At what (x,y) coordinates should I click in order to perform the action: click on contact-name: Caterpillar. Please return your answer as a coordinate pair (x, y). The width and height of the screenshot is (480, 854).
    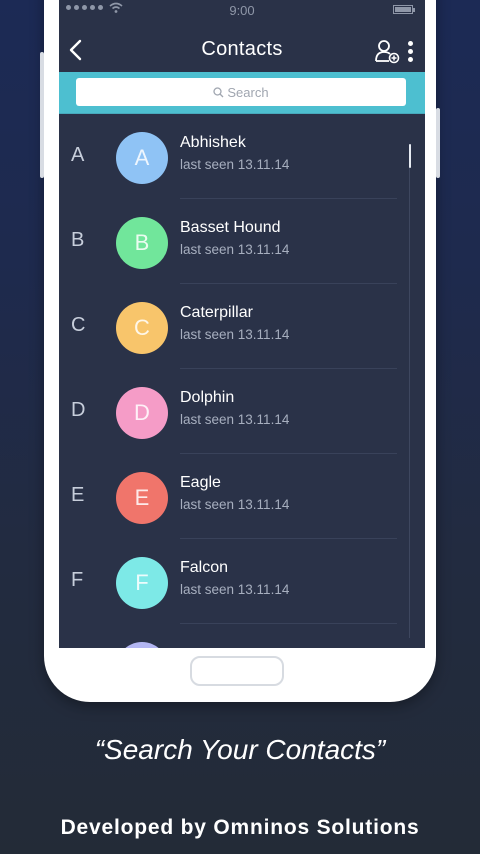
    Looking at the image, I should click on (216, 312).